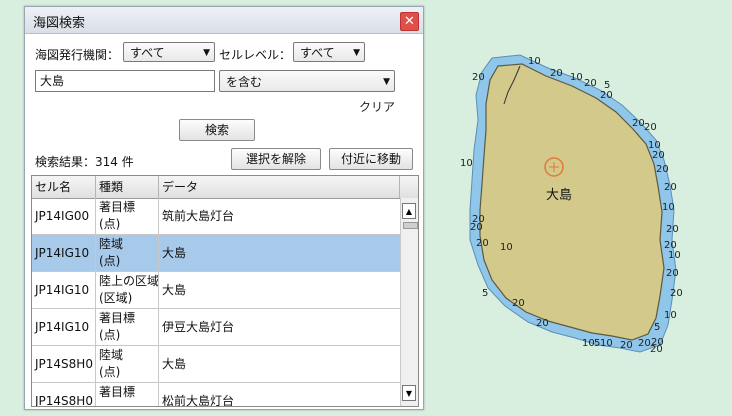 The image size is (732, 416). I want to click on dialog-title: 海図検索, so click(59, 23).